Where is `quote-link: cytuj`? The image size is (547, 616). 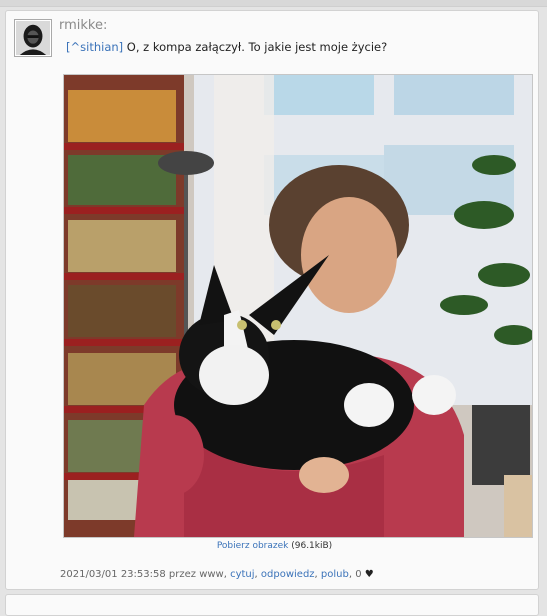 quote-link: cytuj is located at coordinates (242, 574).